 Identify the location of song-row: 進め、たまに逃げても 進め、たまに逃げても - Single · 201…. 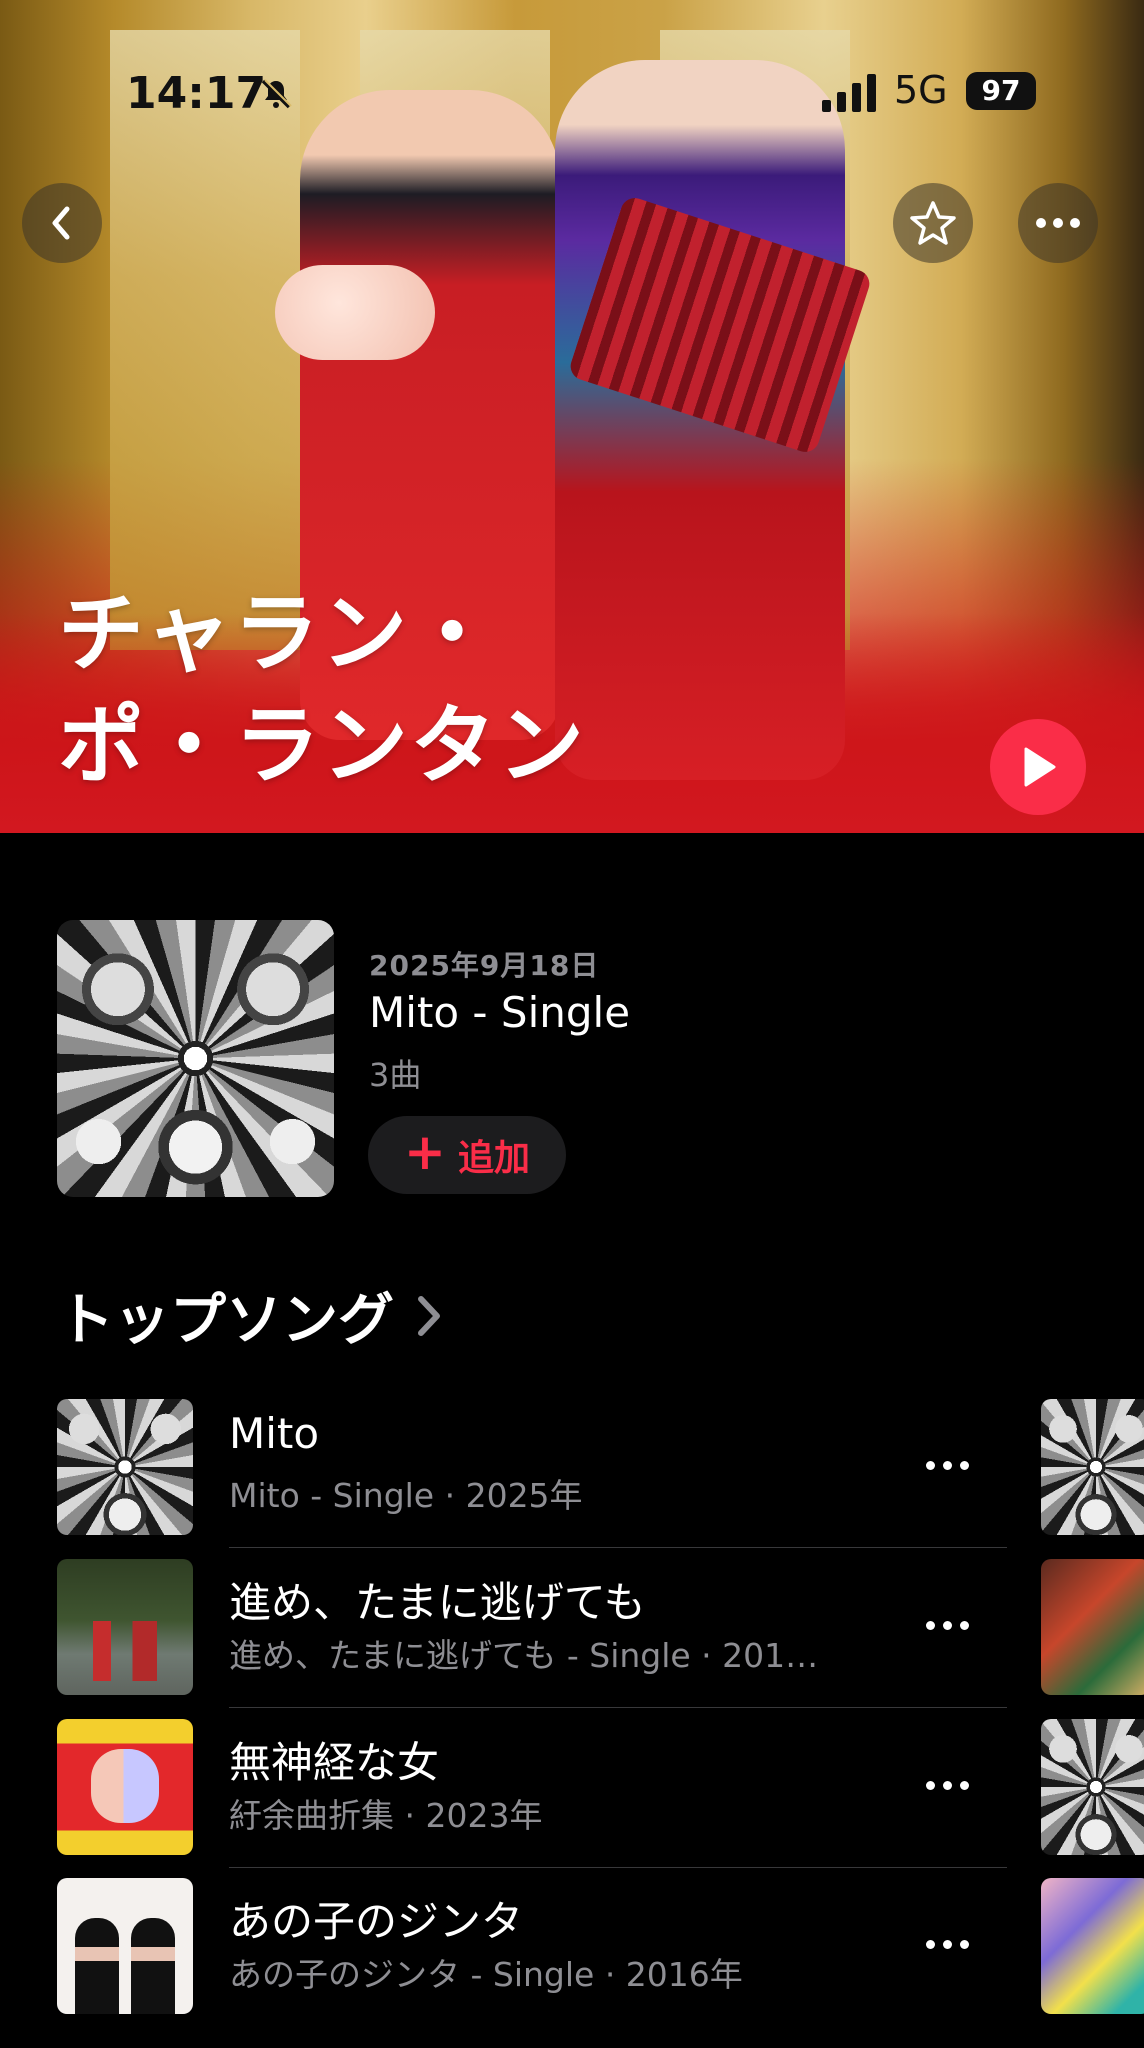
(532, 1627).